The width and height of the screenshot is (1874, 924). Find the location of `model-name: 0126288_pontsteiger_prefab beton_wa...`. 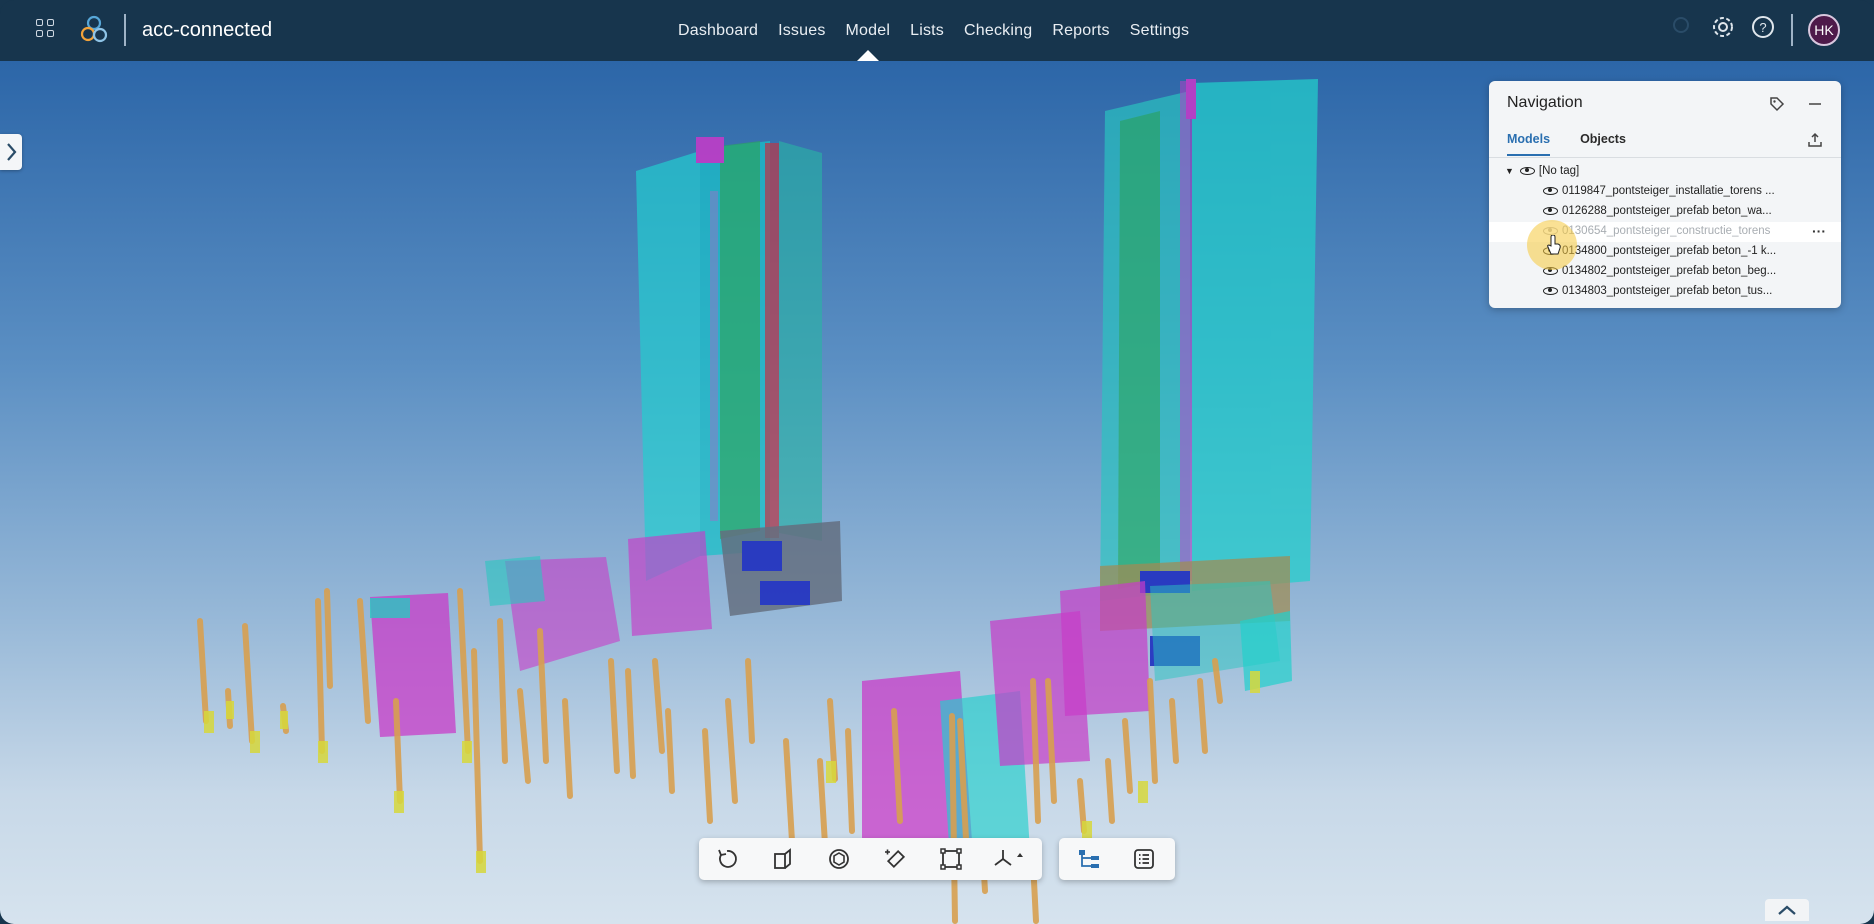

model-name: 0126288_pontsteiger_prefab beton_wa... is located at coordinates (1667, 211).